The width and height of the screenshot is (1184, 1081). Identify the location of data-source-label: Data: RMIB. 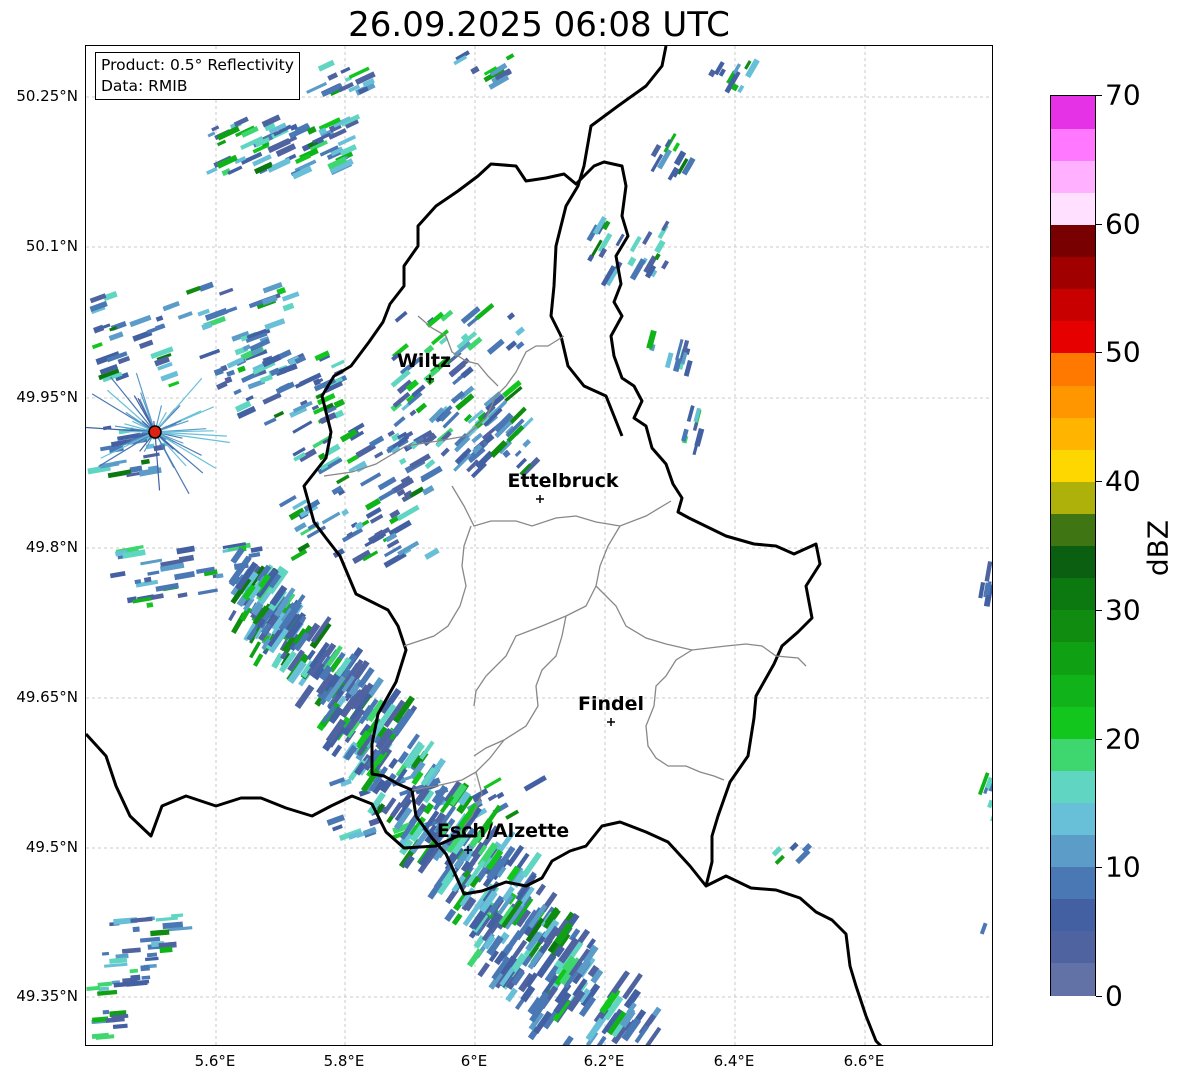
(144, 86).